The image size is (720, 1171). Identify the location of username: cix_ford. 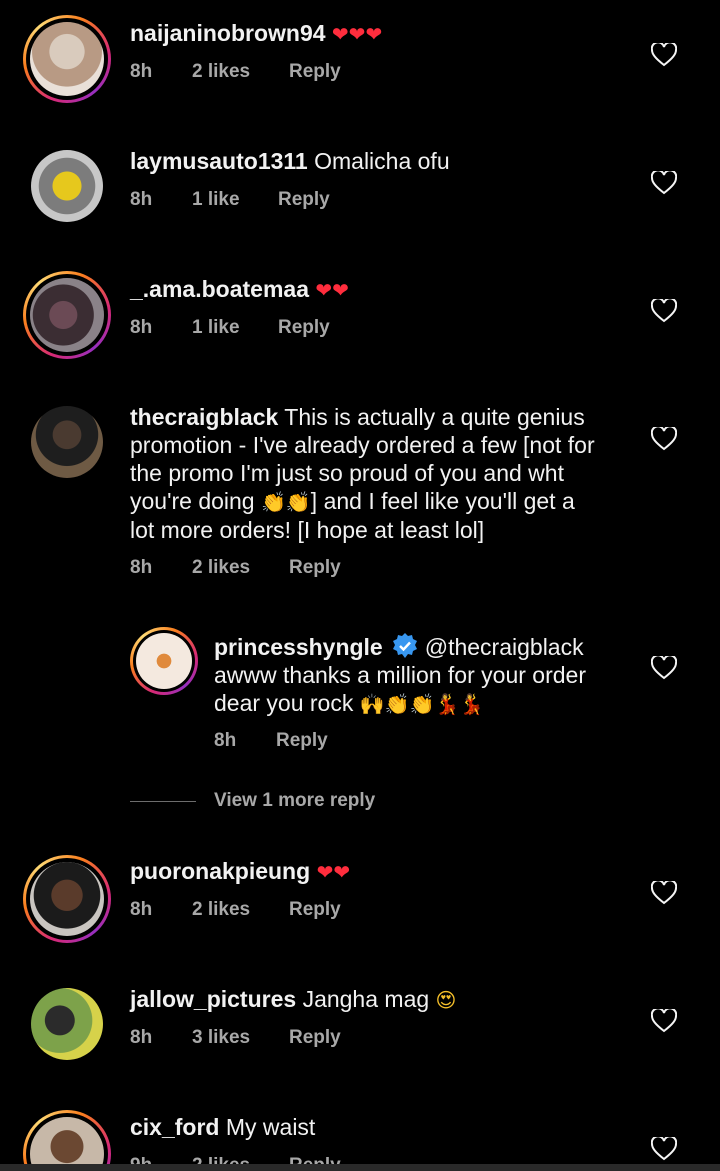
(174, 1127).